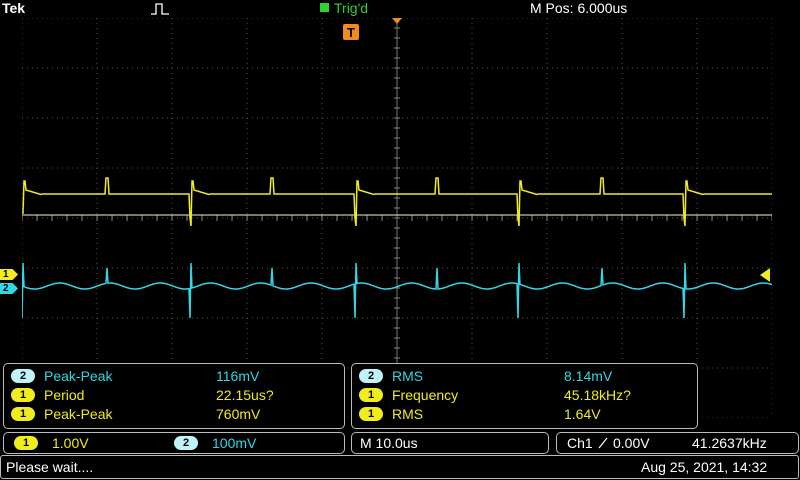 The height and width of the screenshot is (480, 800). I want to click on measurement-row: 1 Period 22.15us?, so click(173, 395).